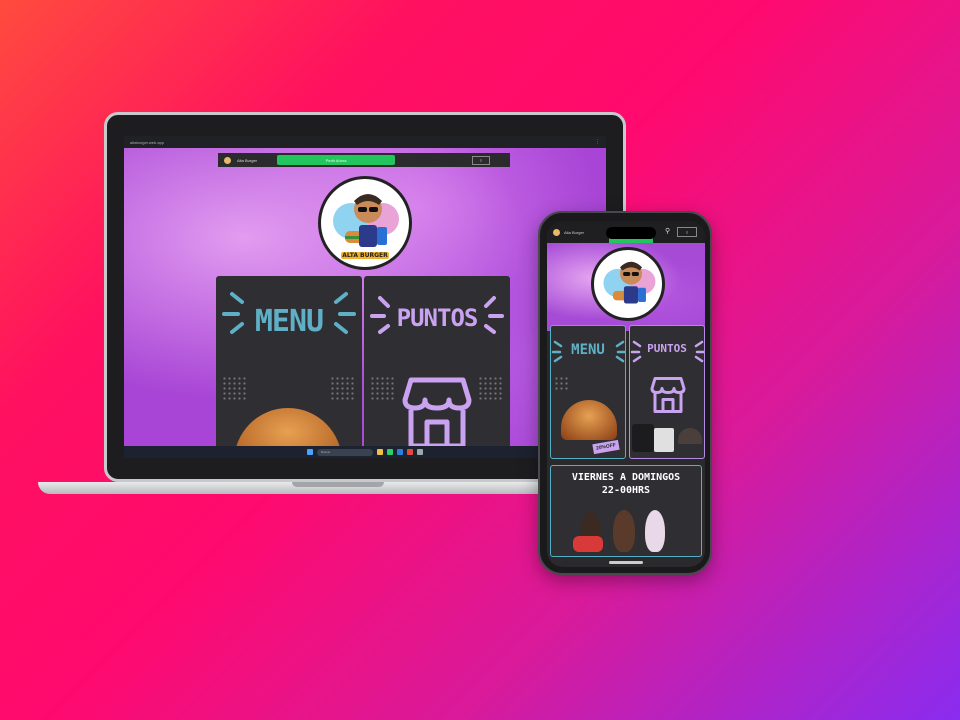 This screenshot has width=960, height=720. What do you see at coordinates (390, 452) in the screenshot?
I see `whatsapp-icon` at bounding box center [390, 452].